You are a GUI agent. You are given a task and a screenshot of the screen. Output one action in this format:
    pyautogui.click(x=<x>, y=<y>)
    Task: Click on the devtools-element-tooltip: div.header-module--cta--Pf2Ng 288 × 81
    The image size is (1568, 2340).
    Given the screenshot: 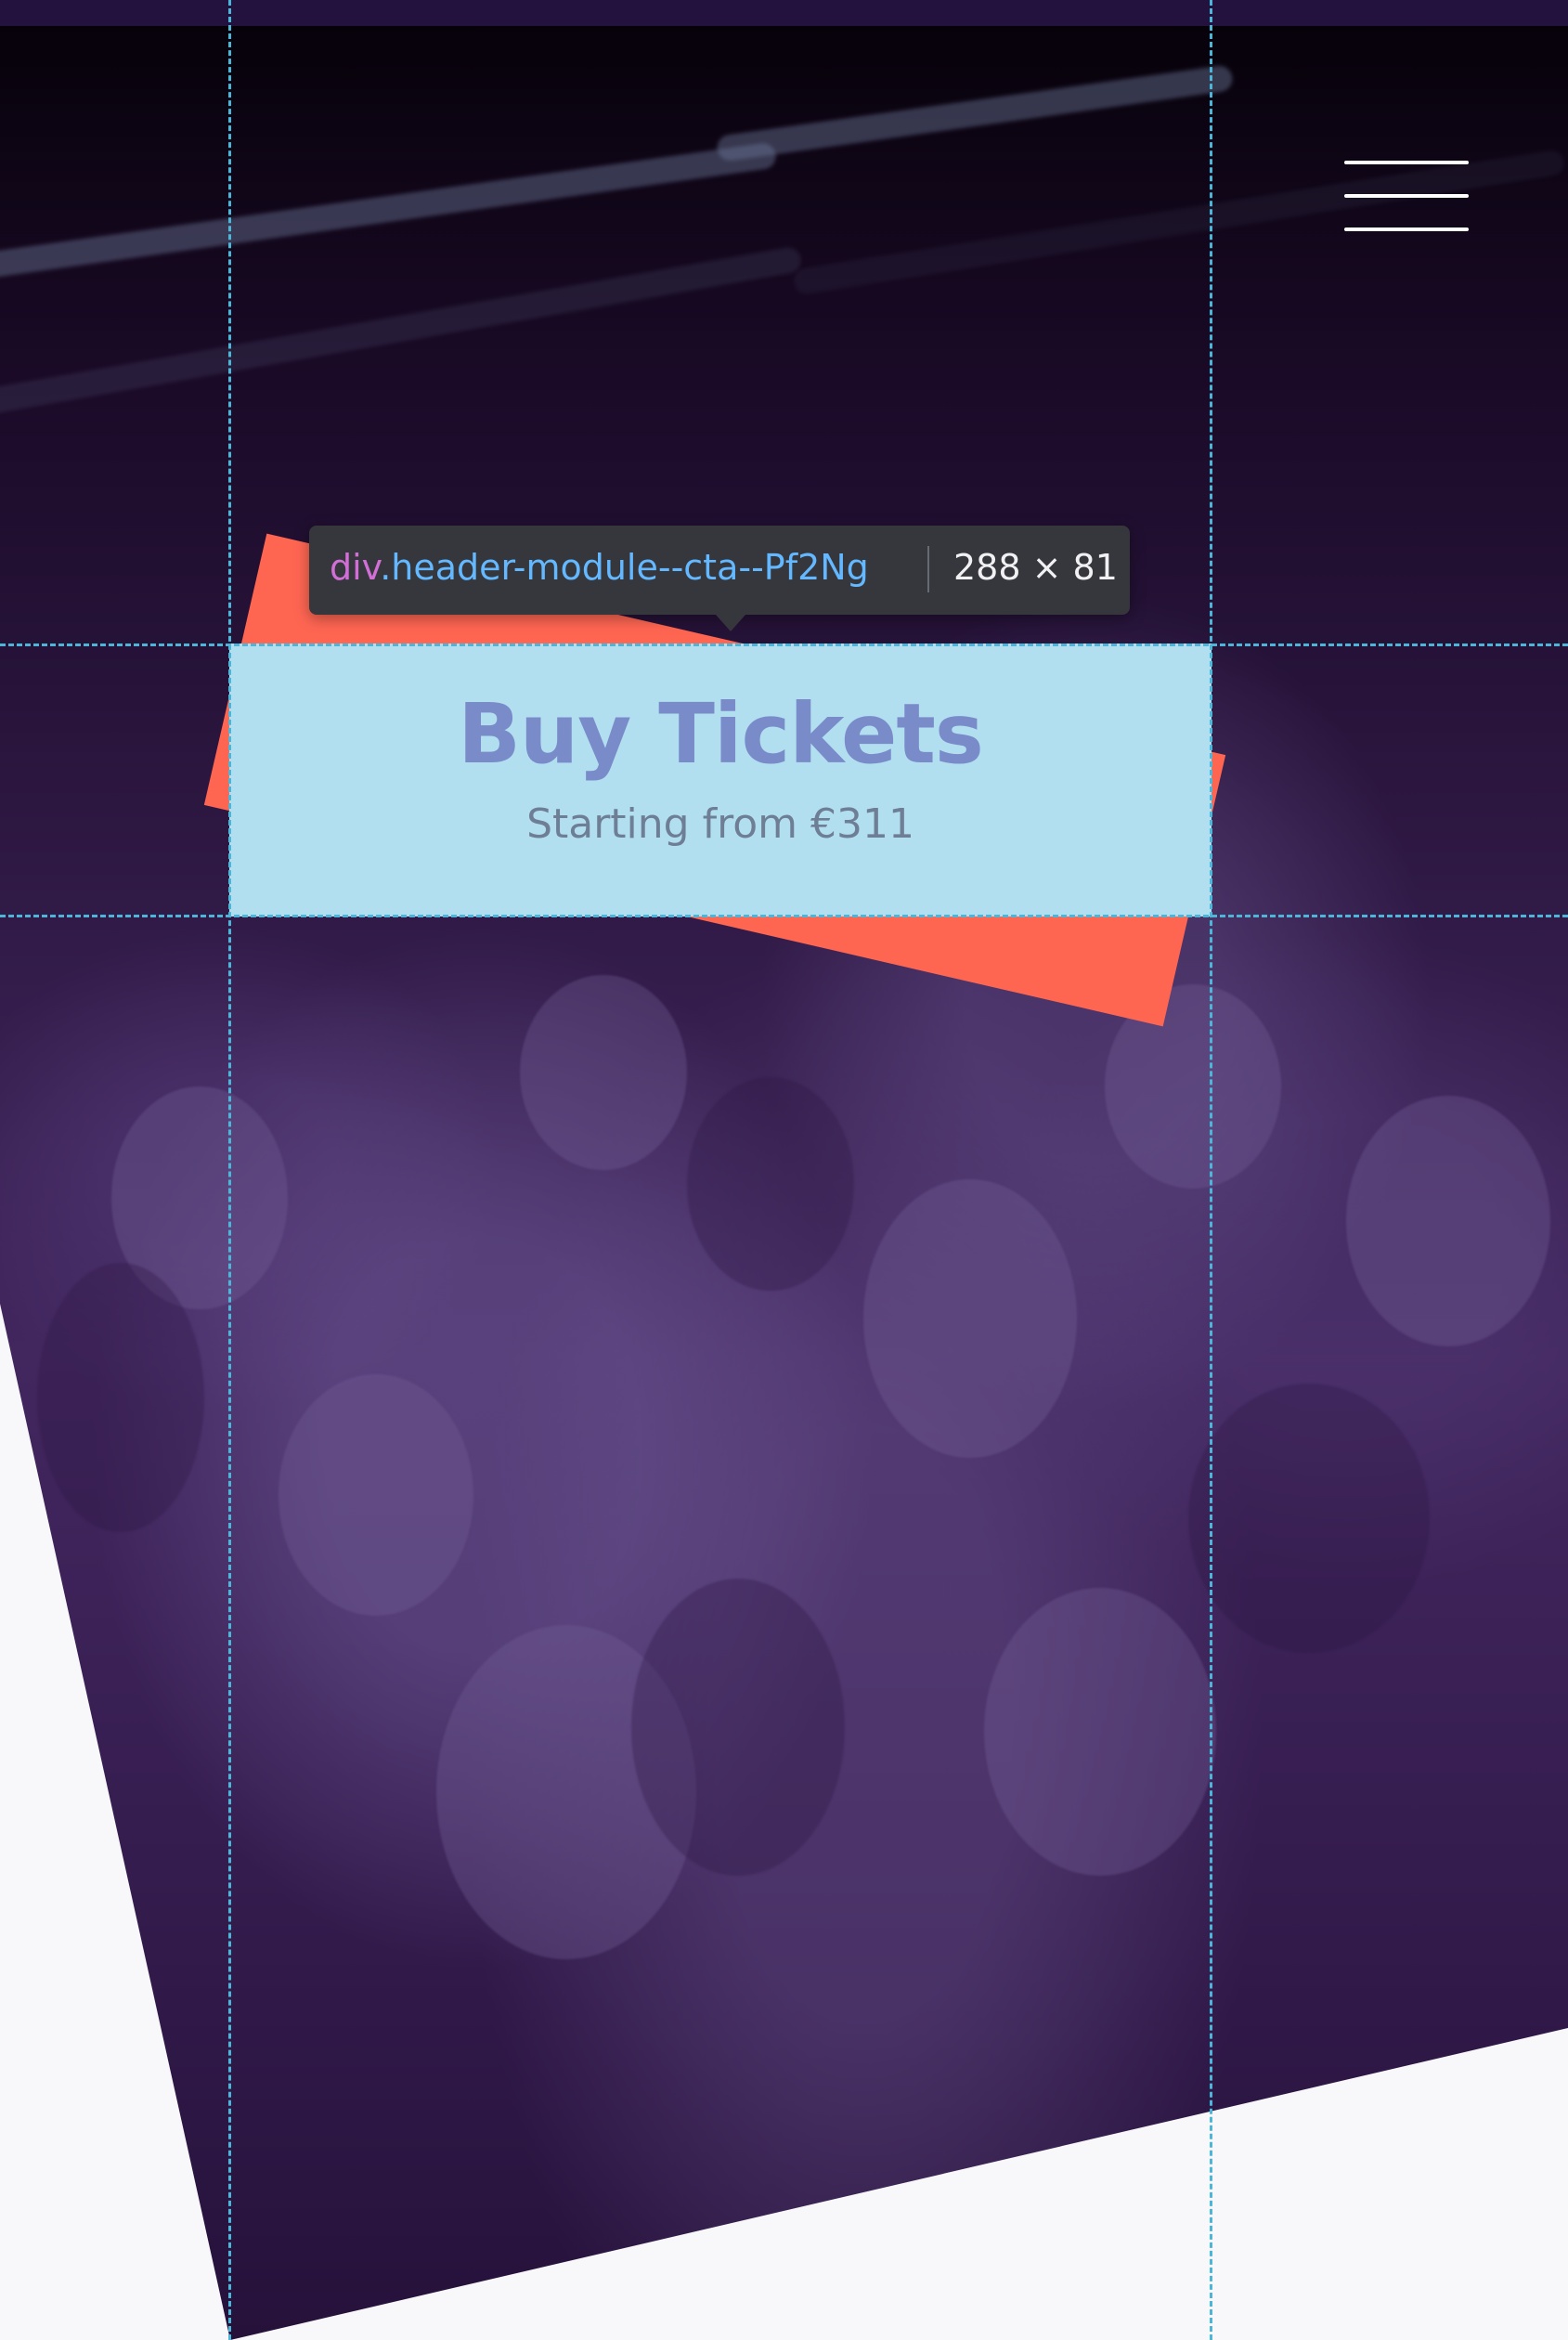 What is the action you would take?
    pyautogui.click(x=719, y=578)
    